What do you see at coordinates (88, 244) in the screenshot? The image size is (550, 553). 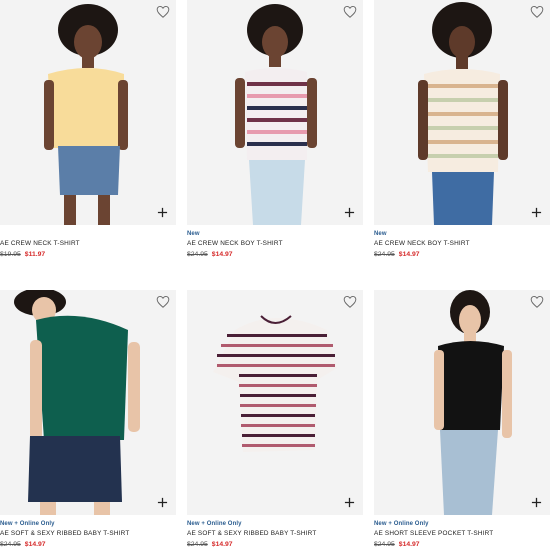 I see `product-name: AE CREW NECK T-SHIRT` at bounding box center [88, 244].